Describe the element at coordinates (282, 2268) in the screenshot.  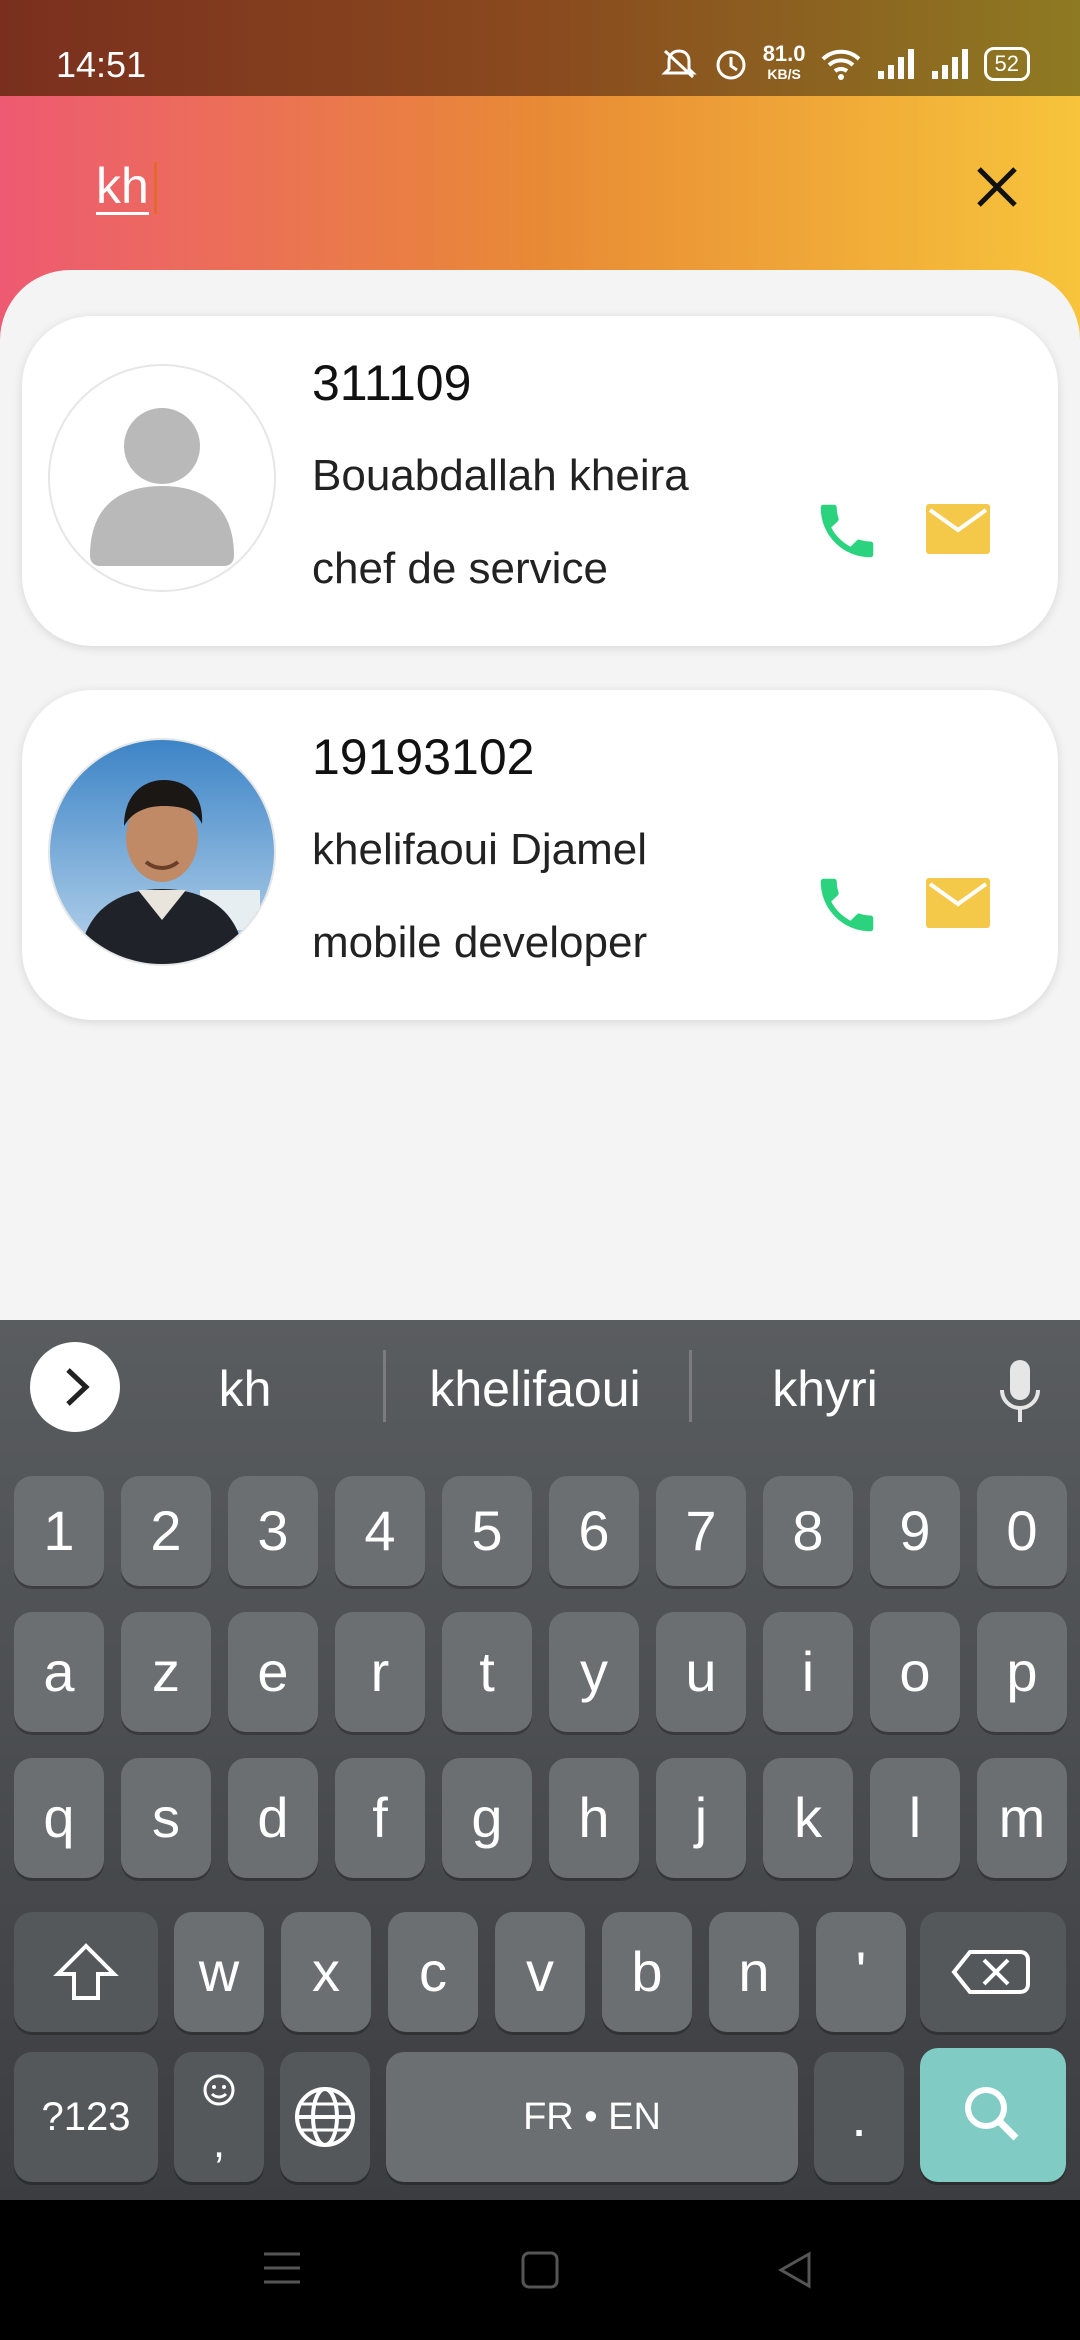
I see `menu-icon` at that location.